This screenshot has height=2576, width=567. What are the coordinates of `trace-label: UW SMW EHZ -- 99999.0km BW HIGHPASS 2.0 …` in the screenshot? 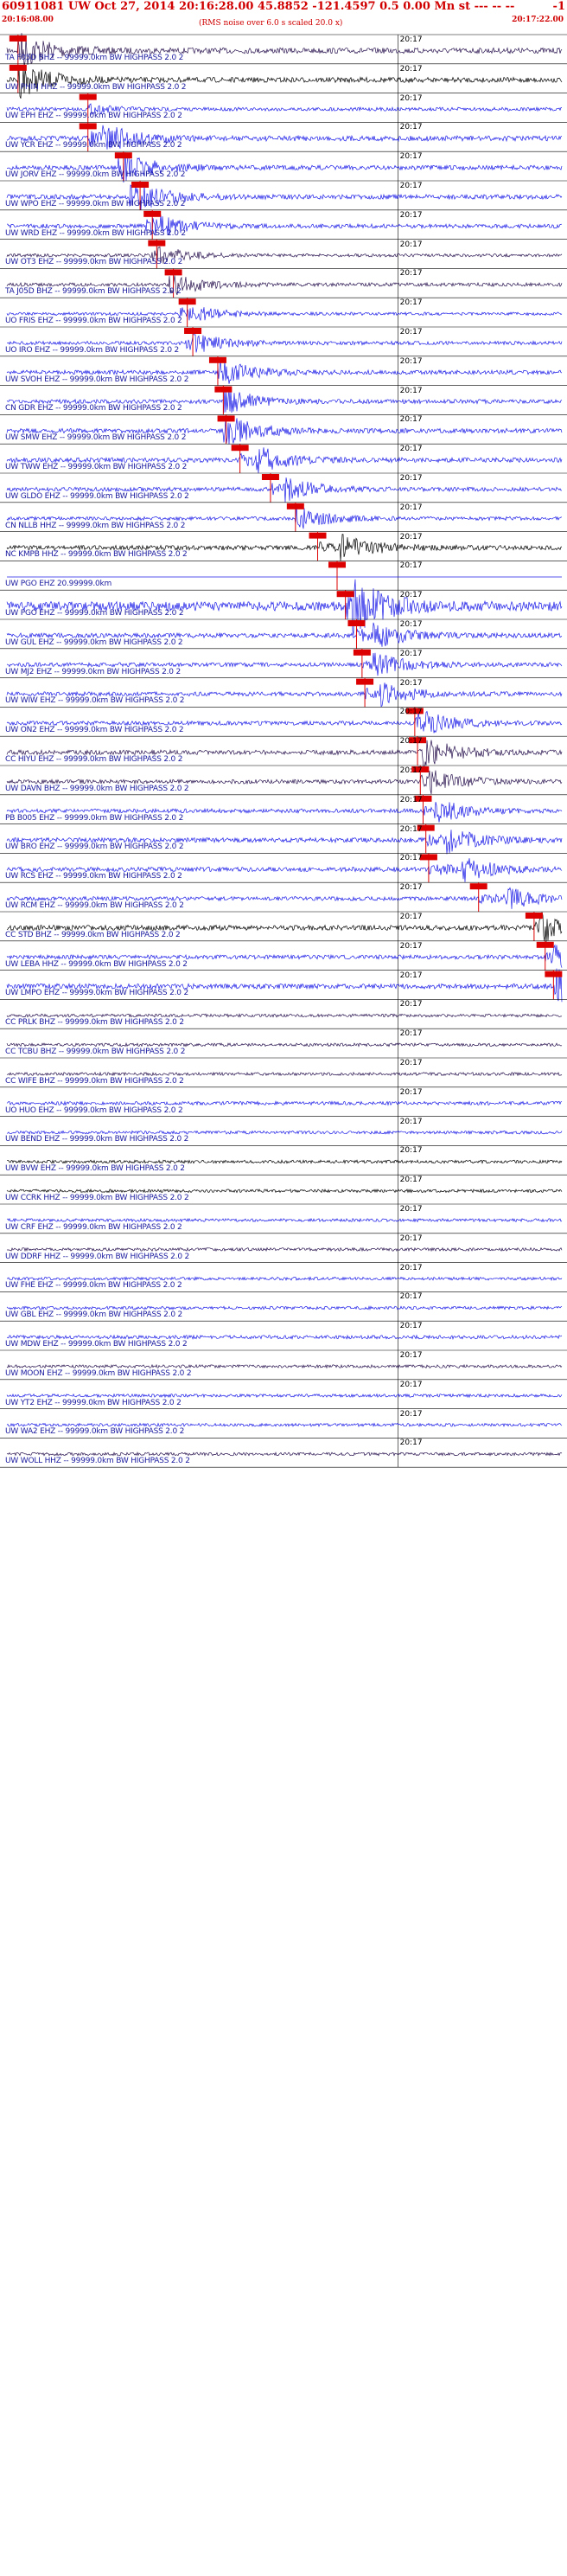 It's located at (96, 438).